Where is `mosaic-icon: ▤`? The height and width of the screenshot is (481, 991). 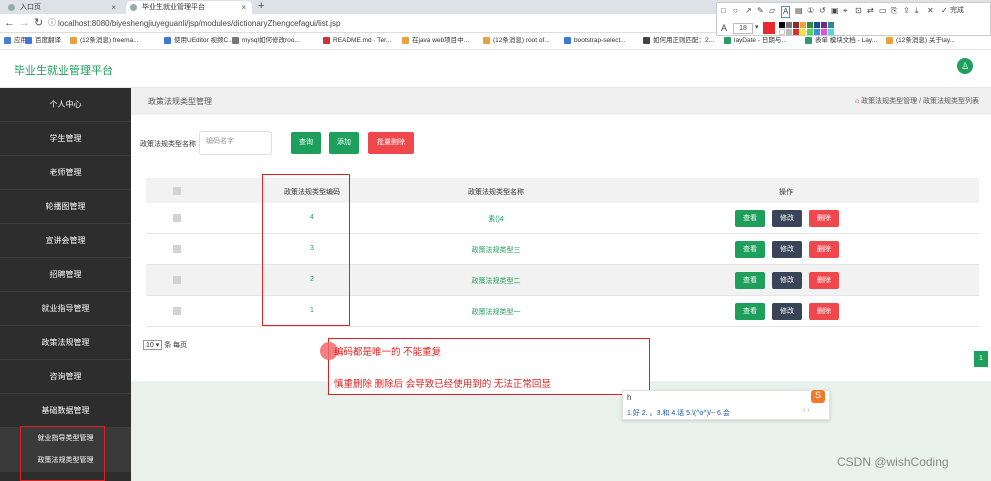 mosaic-icon: ▤ is located at coordinates (799, 11).